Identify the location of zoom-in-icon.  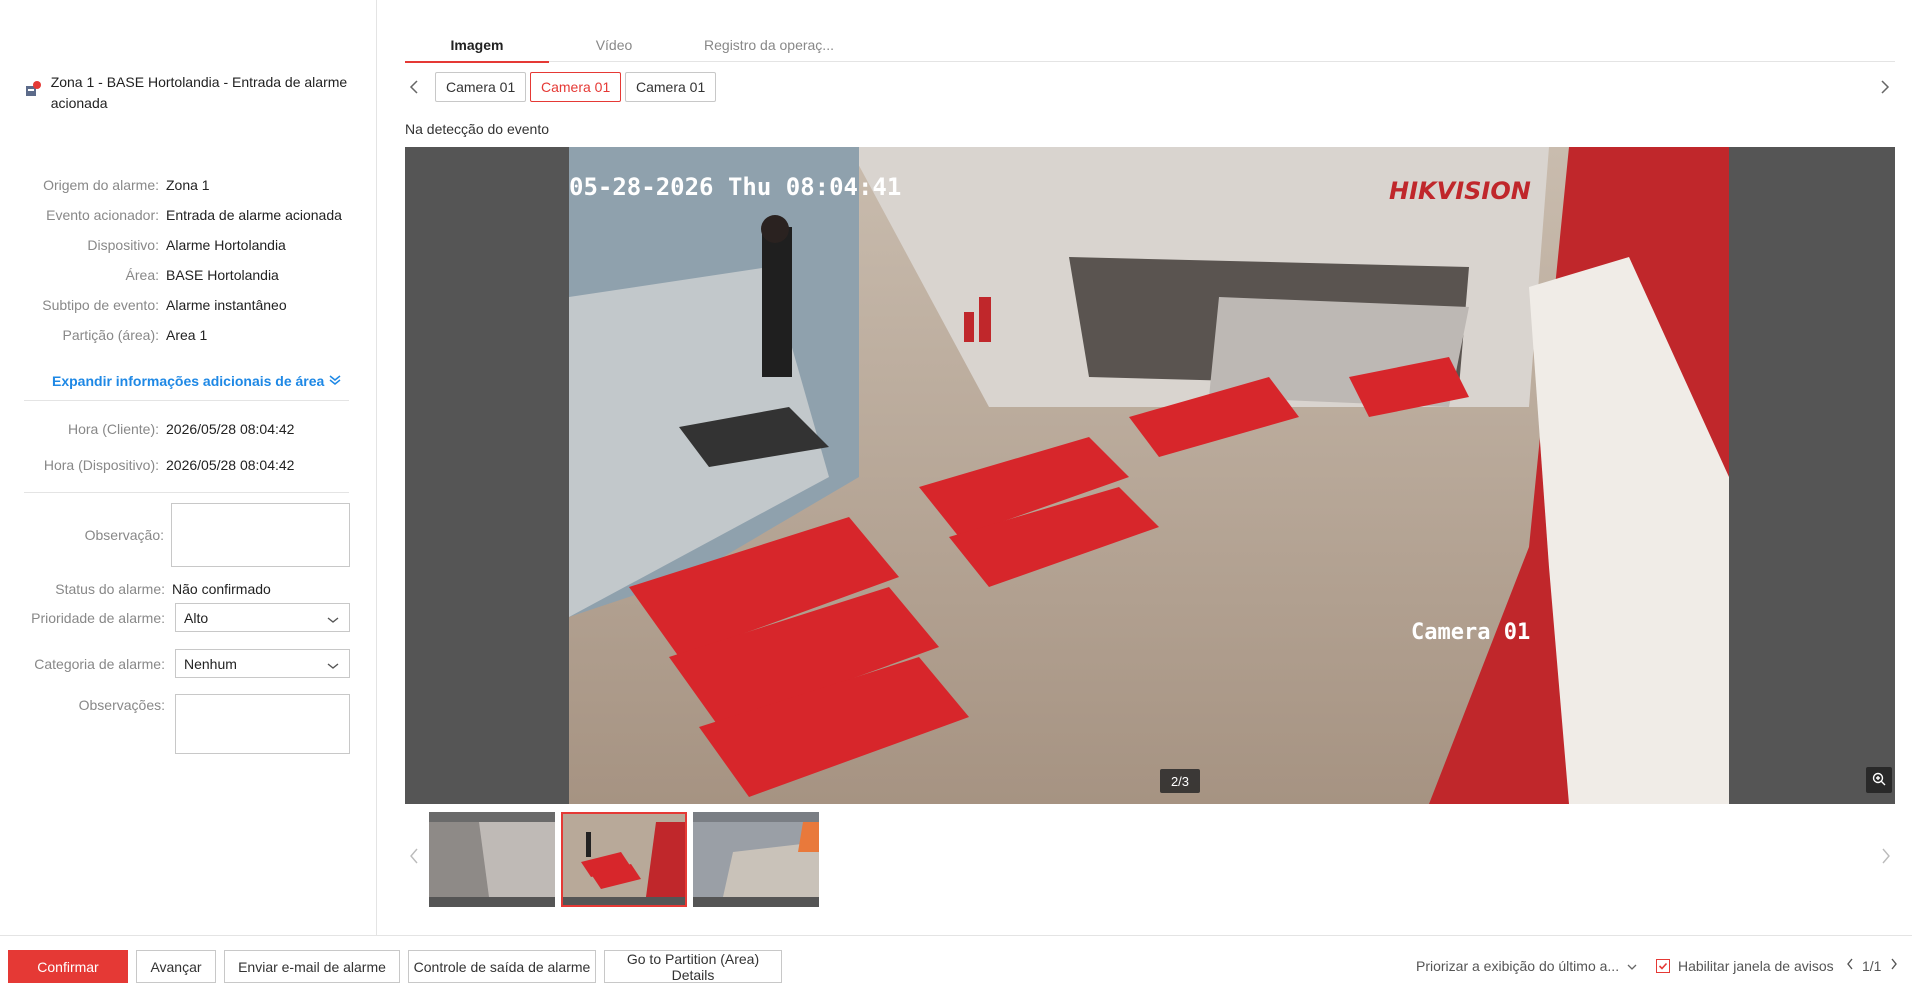
(1879, 780).